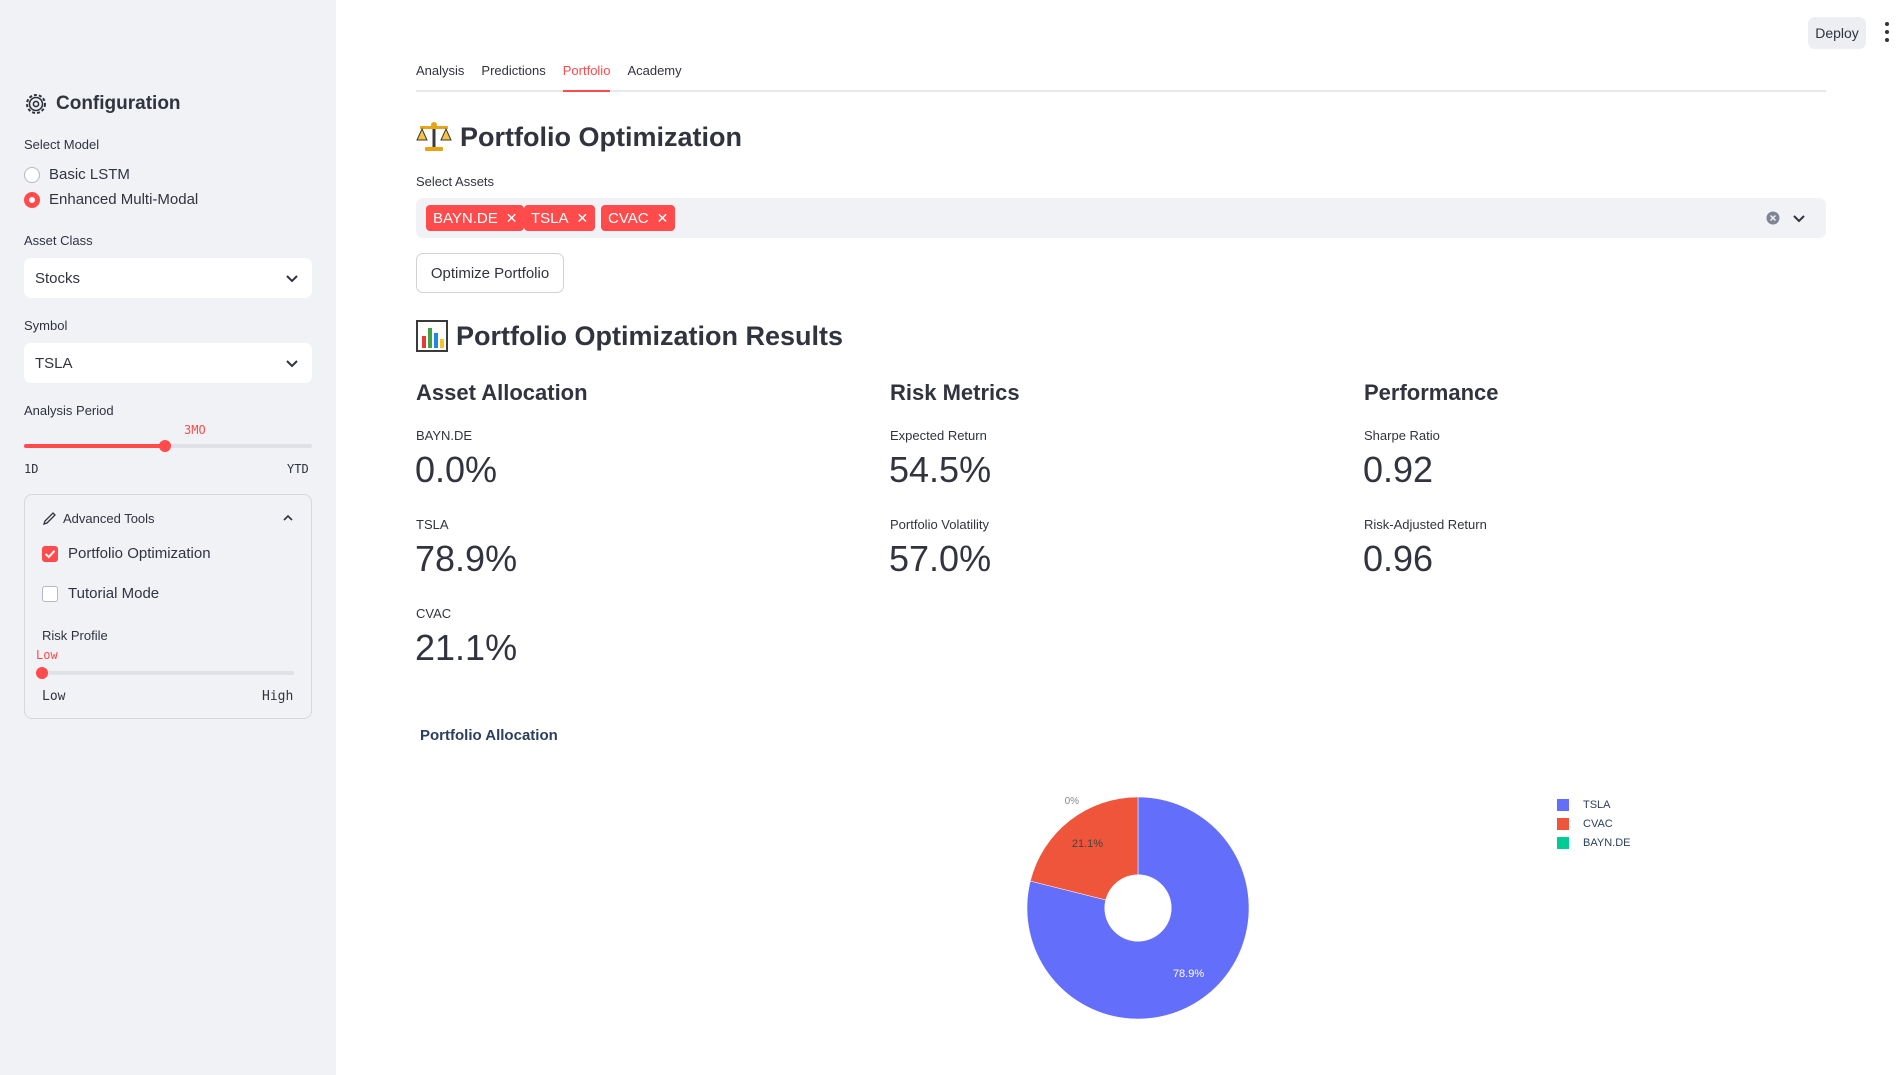 This screenshot has width=1901, height=1075. Describe the element at coordinates (36, 104) in the screenshot. I see `gear-icon` at that location.